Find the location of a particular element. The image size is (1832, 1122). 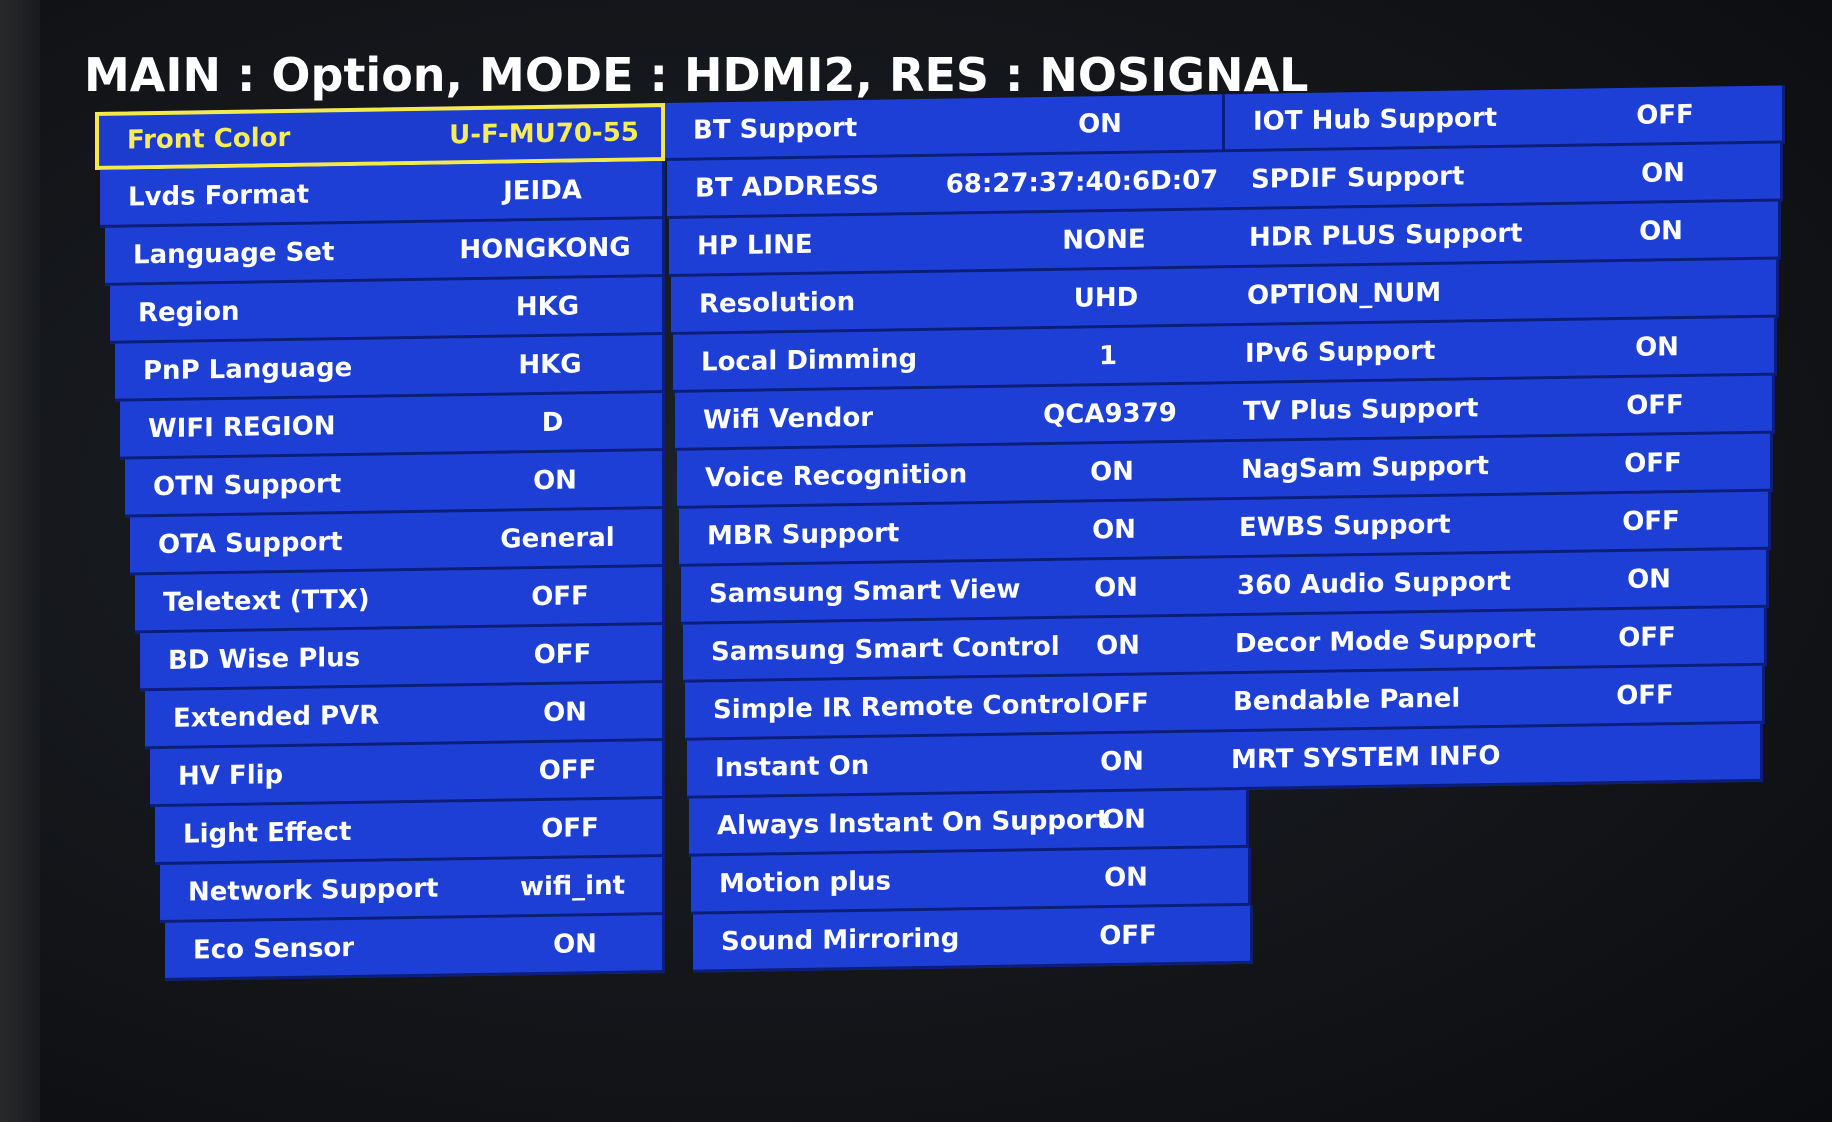

option-label: Sound Mirroring is located at coordinates (840, 939).